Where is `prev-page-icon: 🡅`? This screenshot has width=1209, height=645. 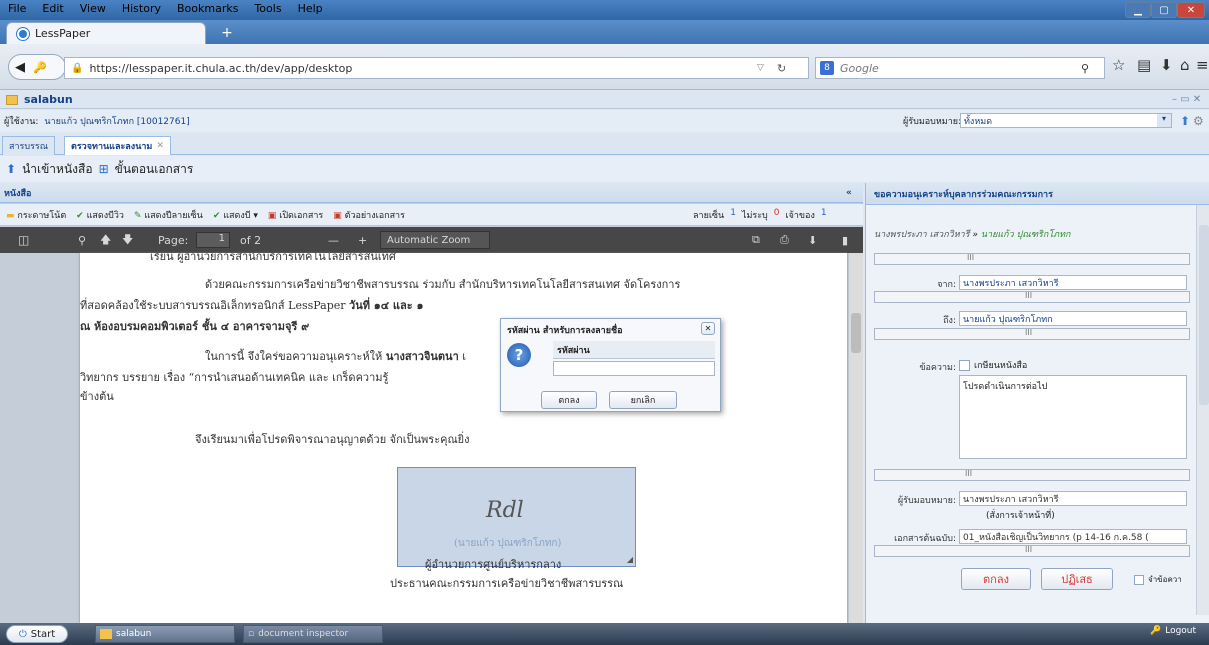
prev-page-icon: 🡅 is located at coordinates (105, 240).